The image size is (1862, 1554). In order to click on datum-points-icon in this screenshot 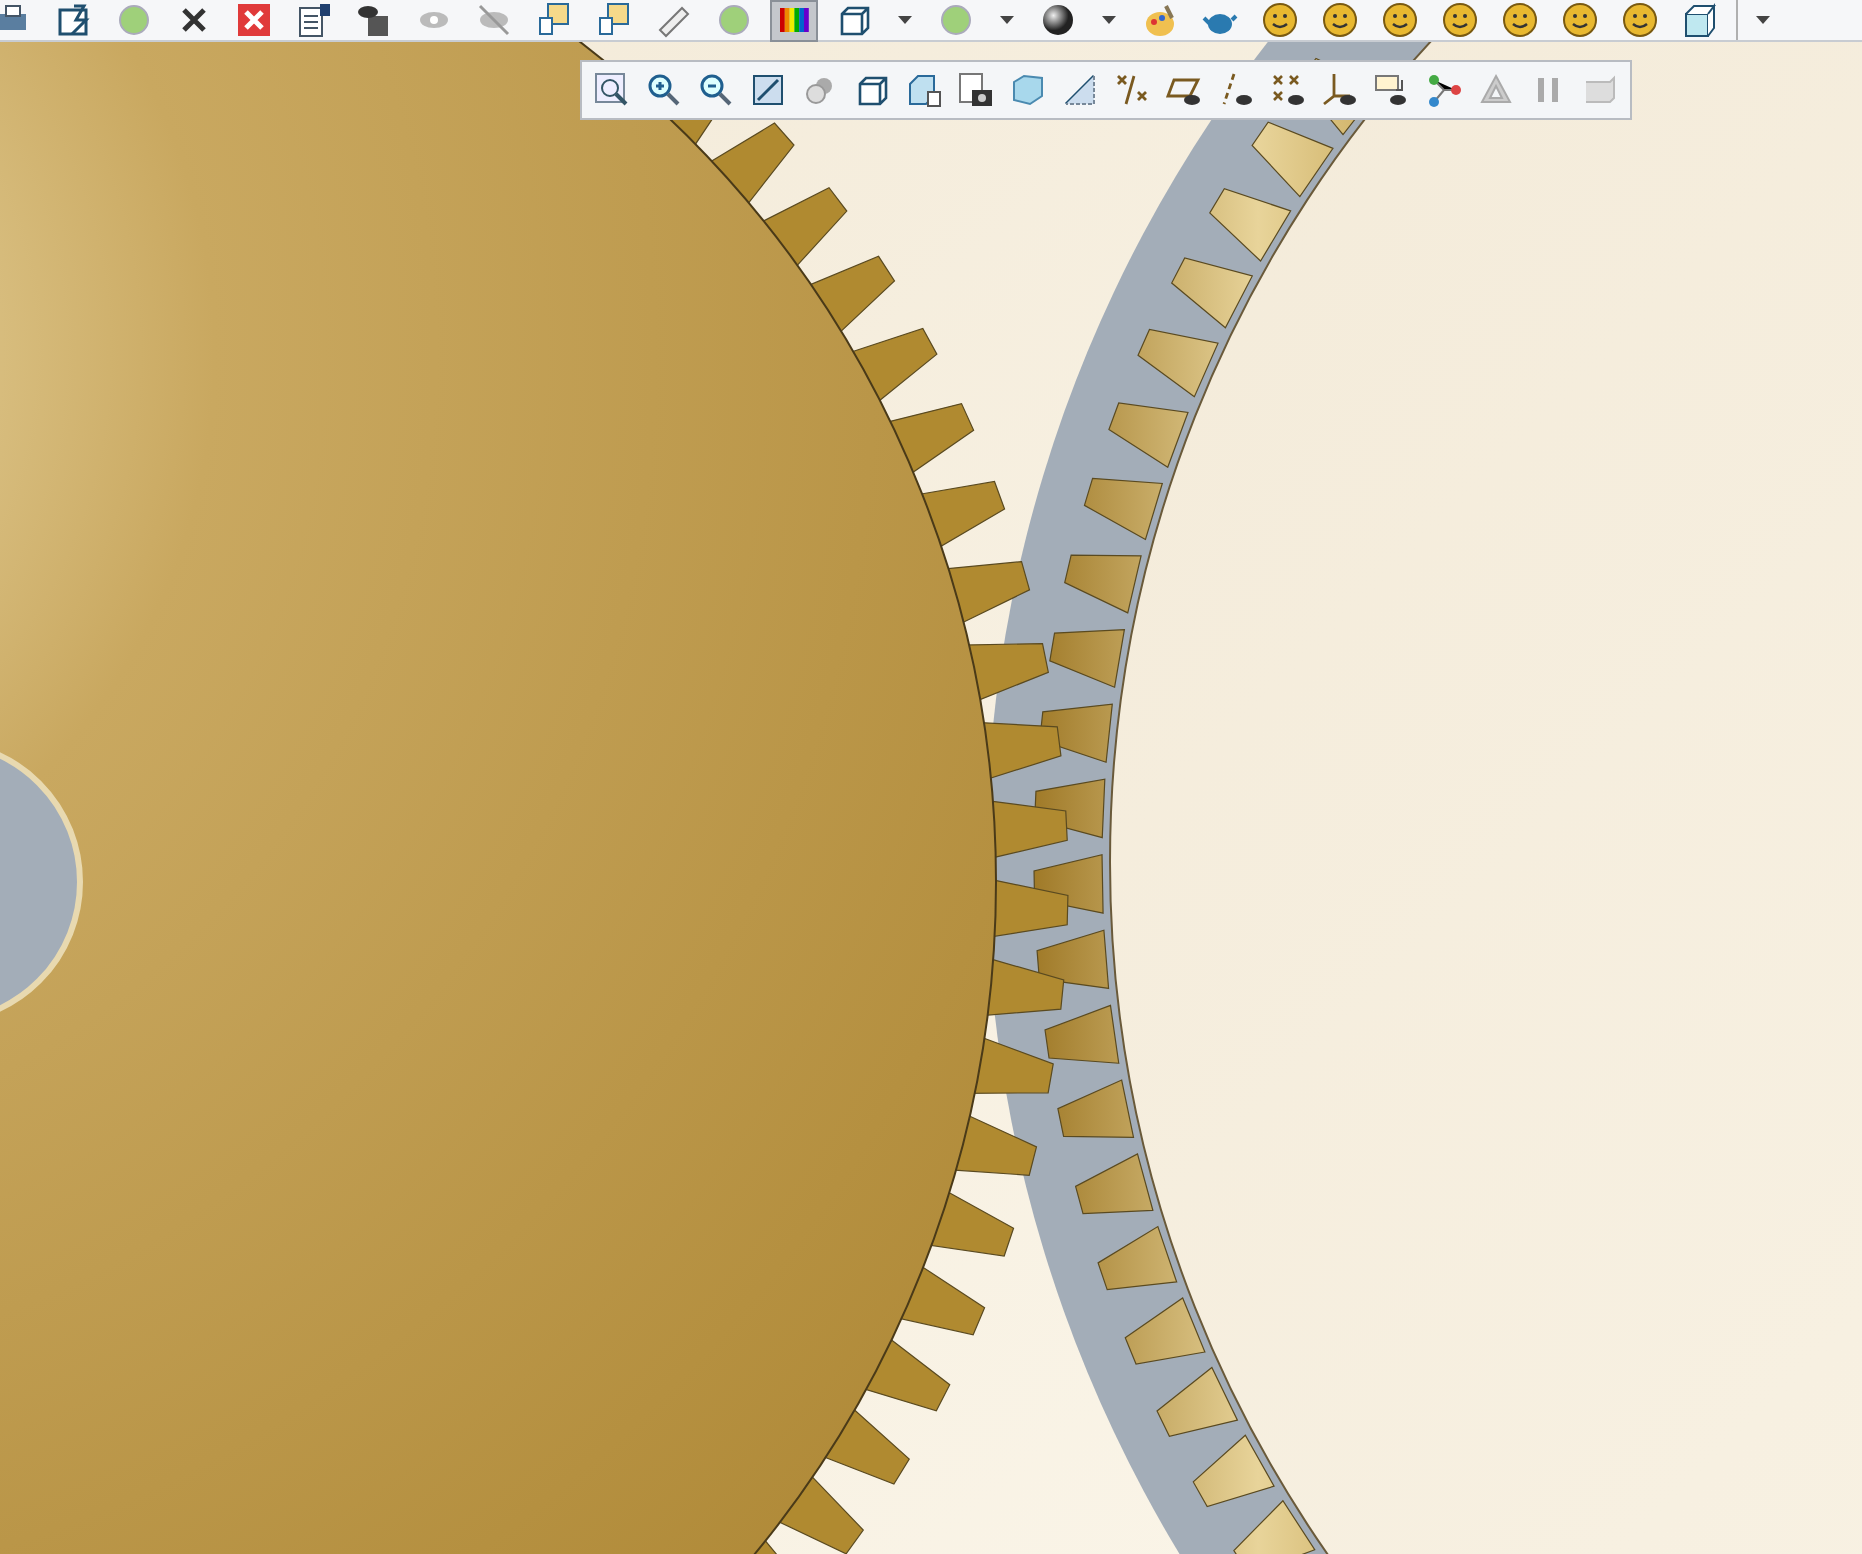, I will do `click(1132, 90)`.